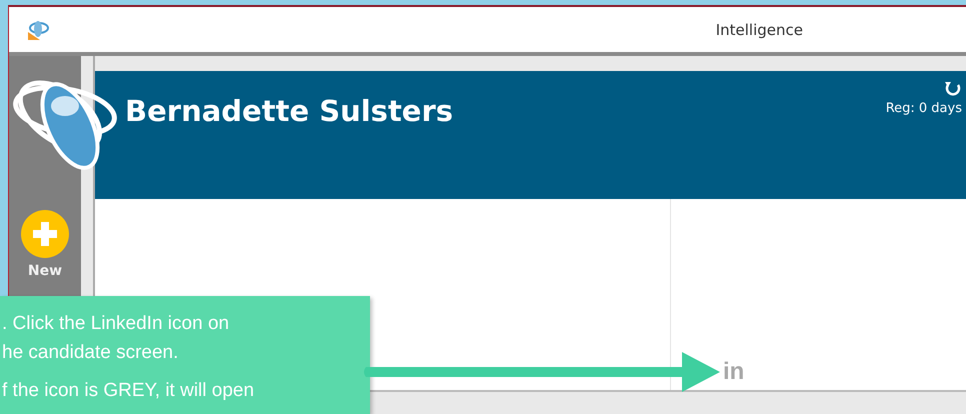 The width and height of the screenshot is (966, 414). What do you see at coordinates (733, 372) in the screenshot?
I see `linkedin-link: in` at bounding box center [733, 372].